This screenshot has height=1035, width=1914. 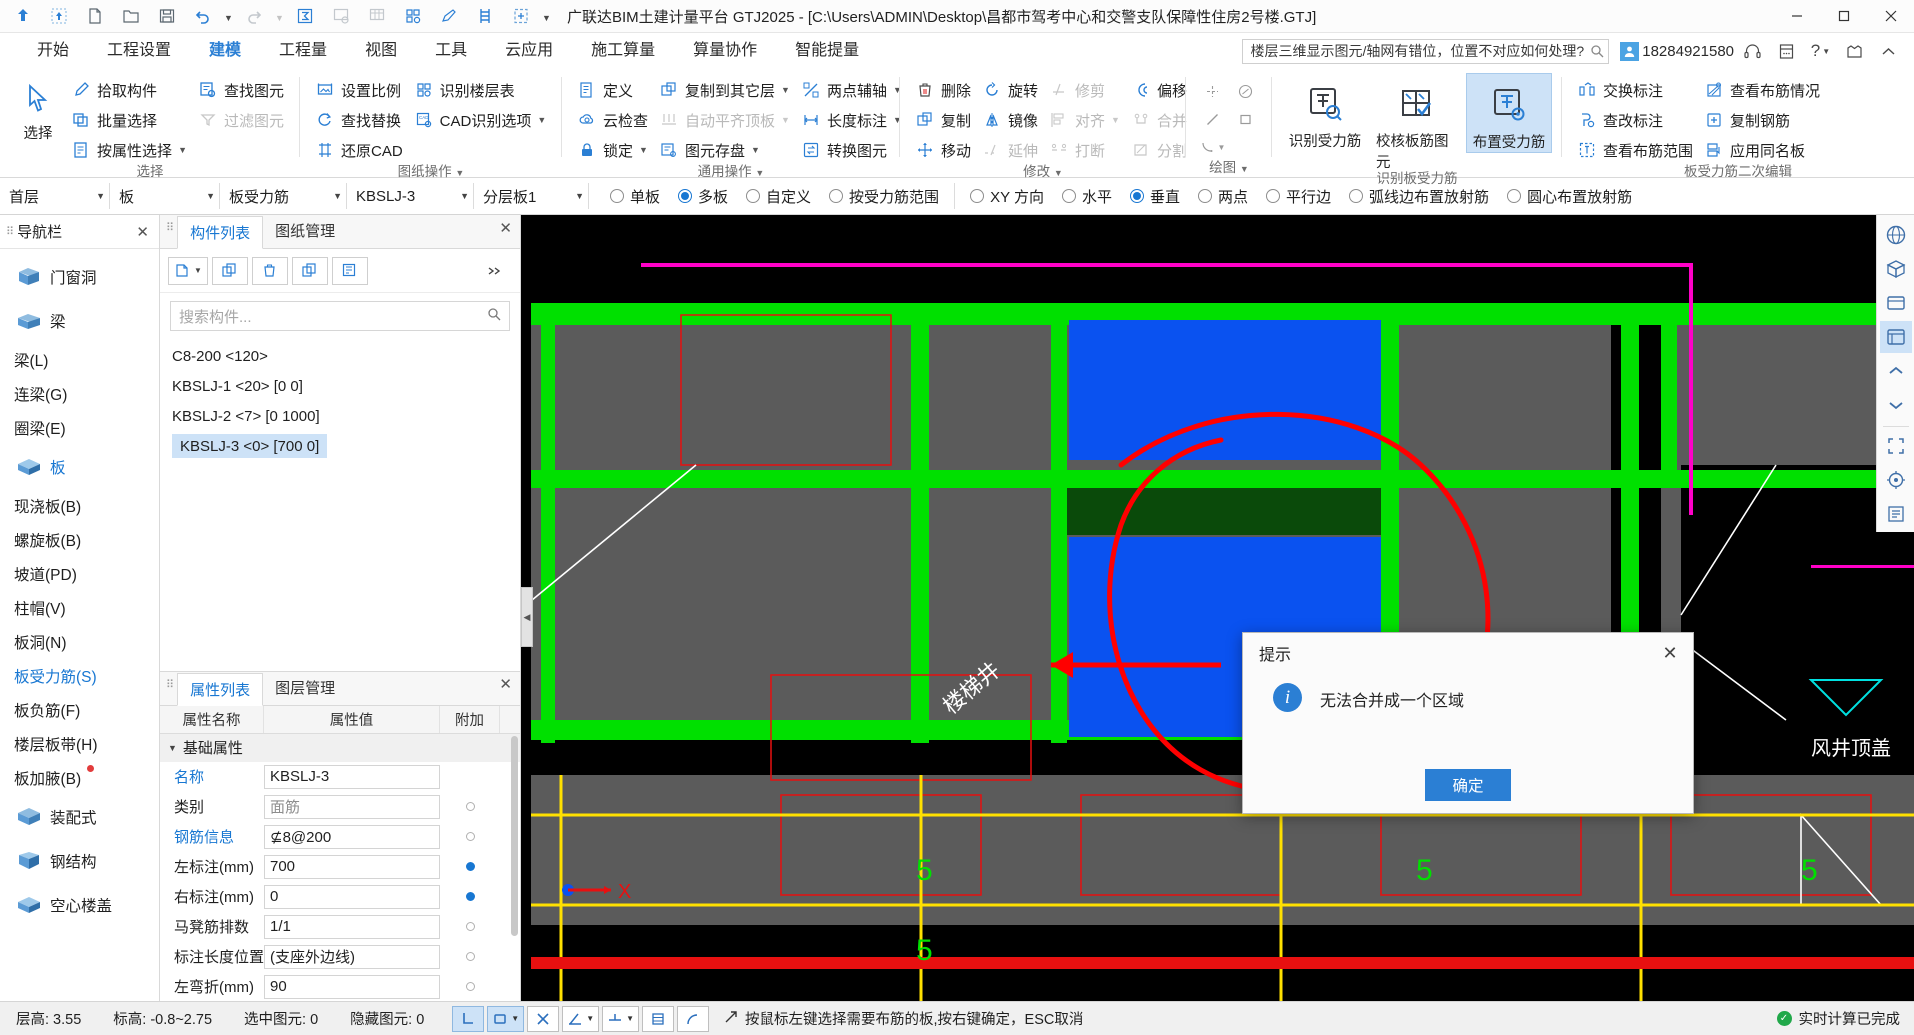 I want to click on property-group-basic: ▼ 基础属性, so click(x=340, y=747).